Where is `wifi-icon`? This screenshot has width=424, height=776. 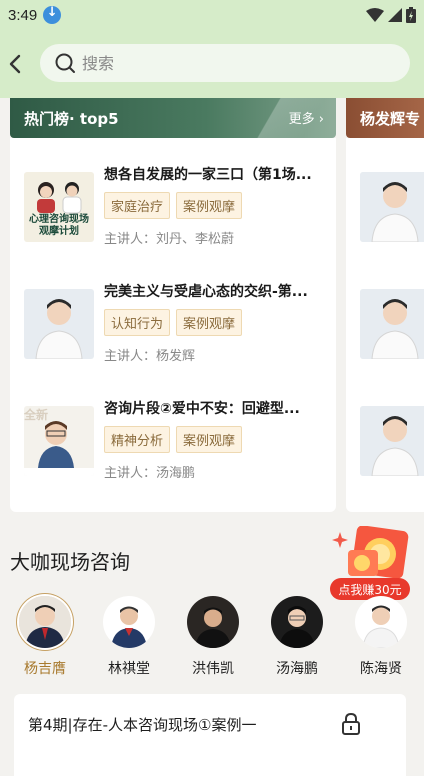
wifi-icon is located at coordinates (375, 15).